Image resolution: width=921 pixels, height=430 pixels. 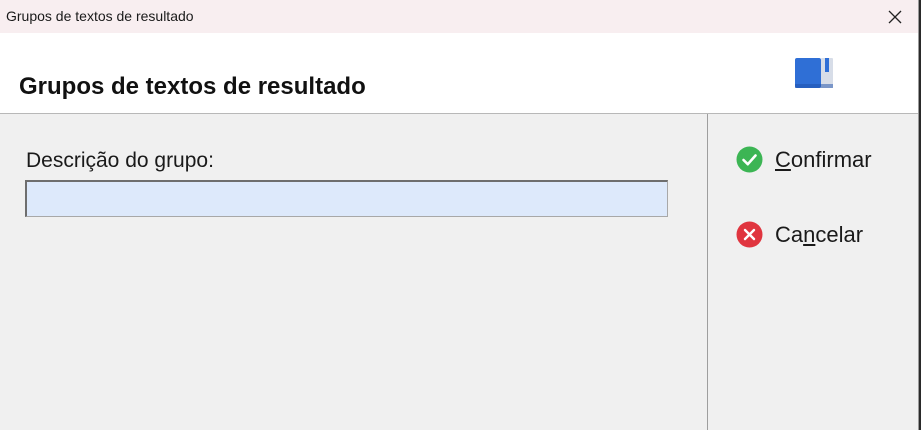 What do you see at coordinates (819, 234) in the screenshot?
I see `cancel-label: Cancelar` at bounding box center [819, 234].